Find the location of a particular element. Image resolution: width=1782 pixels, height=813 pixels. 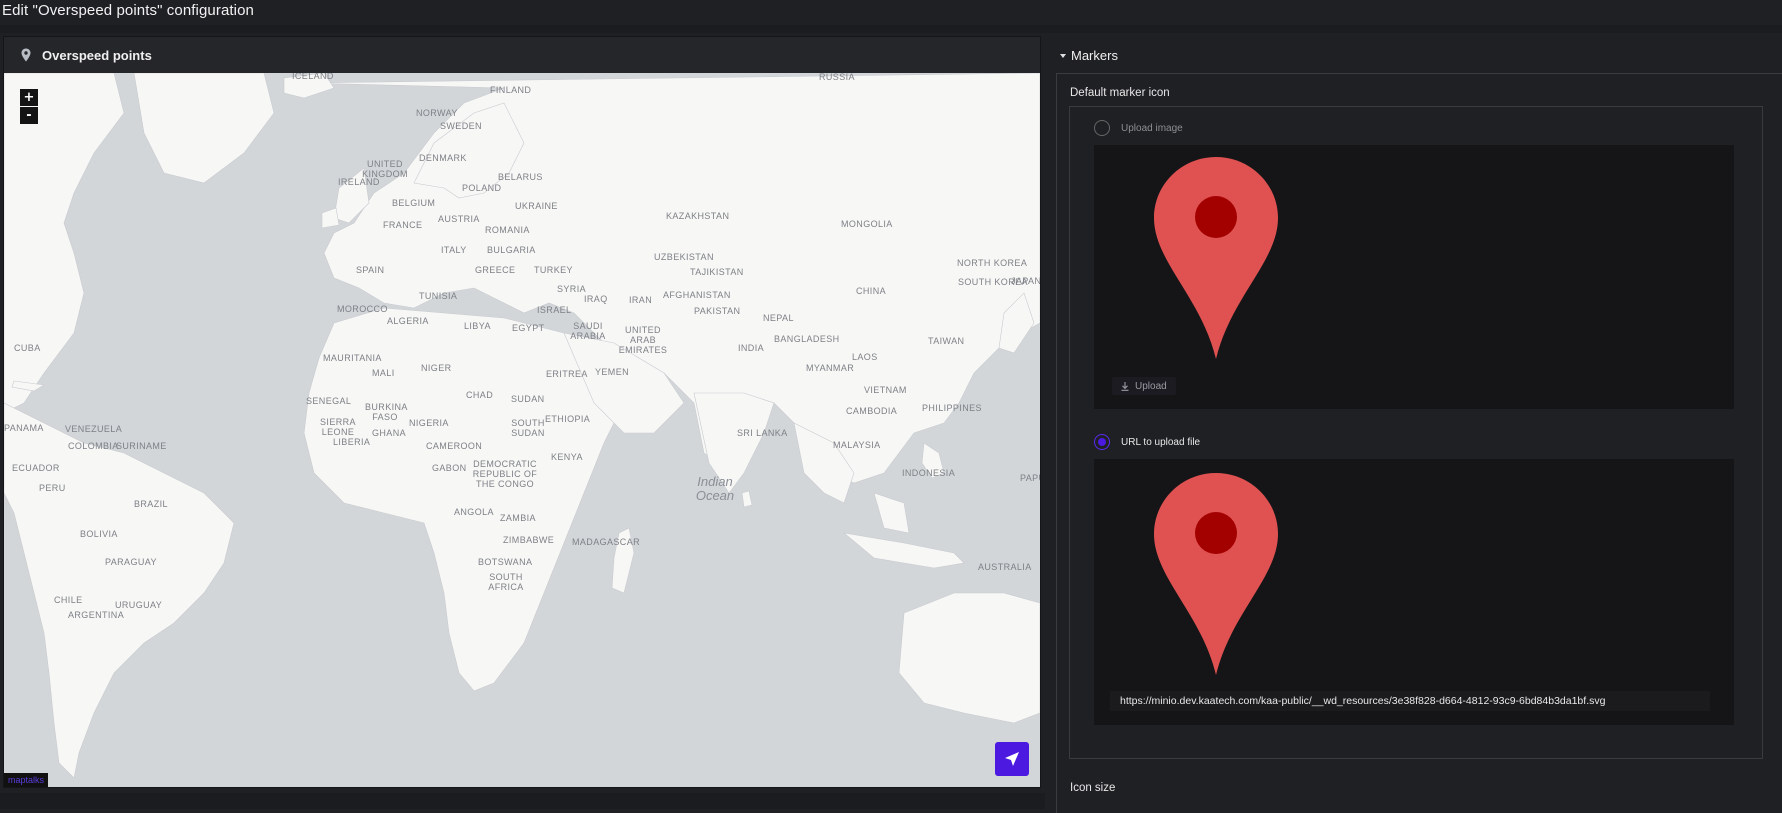

radio-upload-image: Upload image is located at coordinates (1138, 128).